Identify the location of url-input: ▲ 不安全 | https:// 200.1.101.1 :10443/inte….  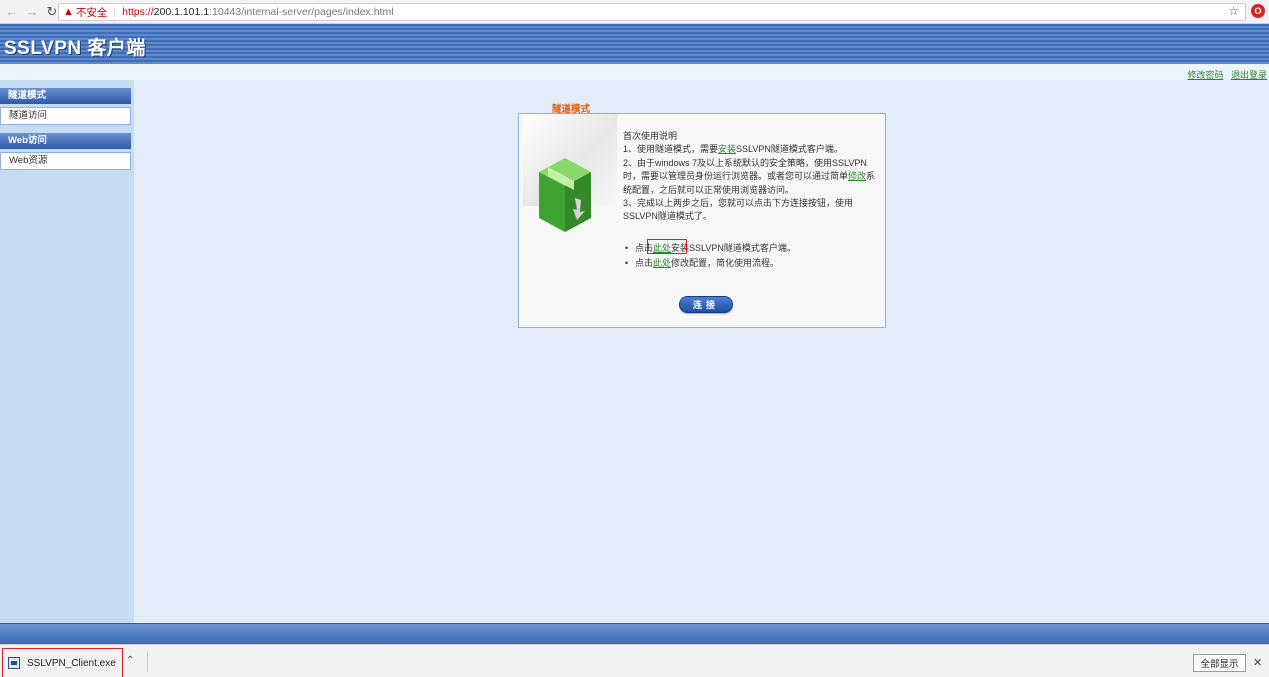
(652, 12).